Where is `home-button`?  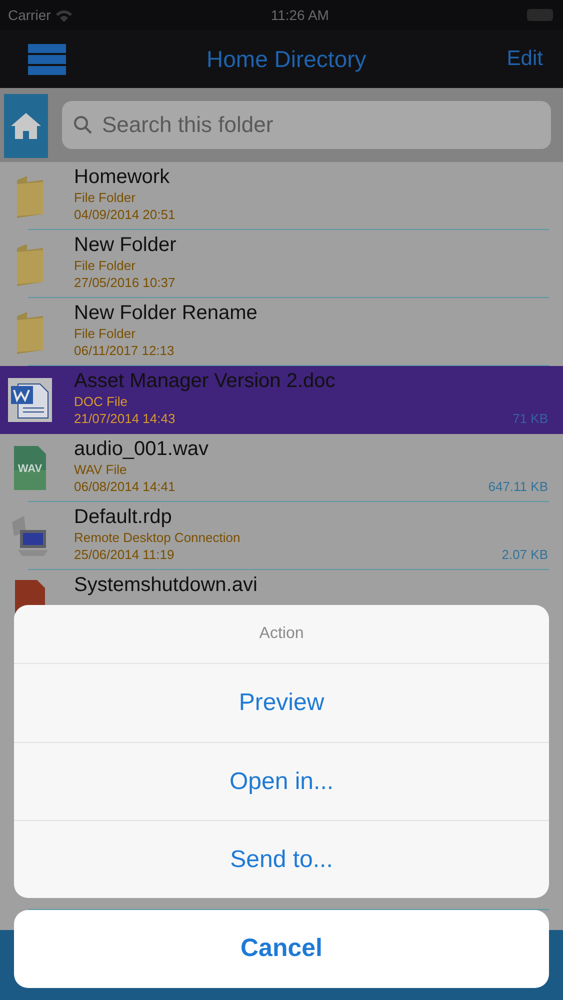
home-button is located at coordinates (26, 126).